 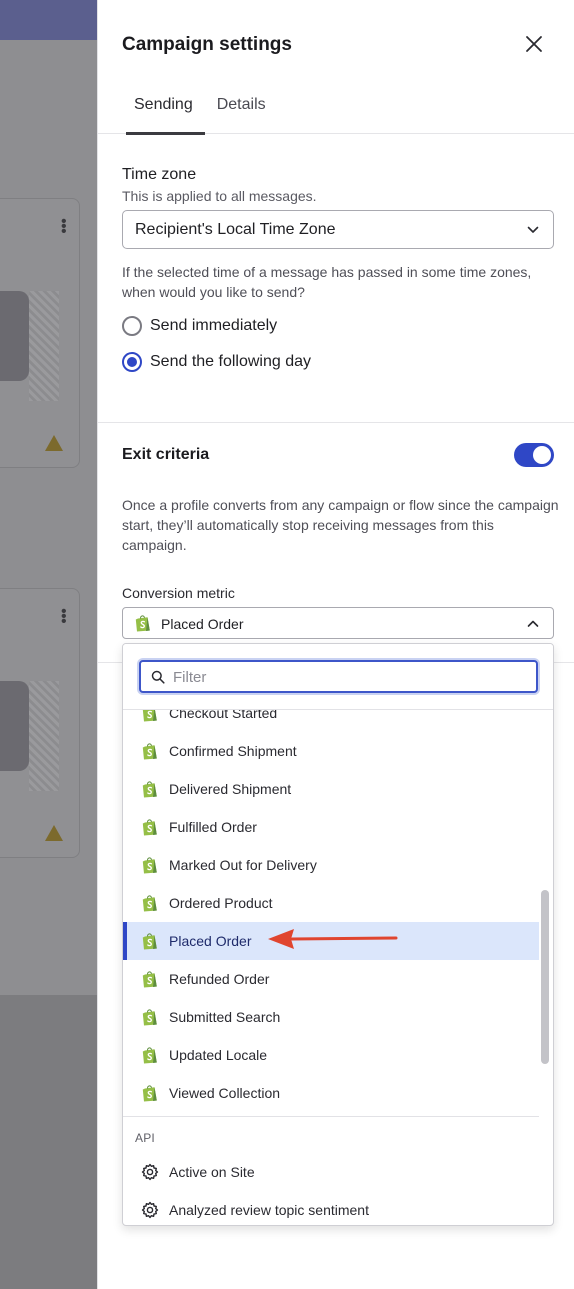 I want to click on timezone-select: Recipient's Local Time Zone, so click(x=338, y=229).